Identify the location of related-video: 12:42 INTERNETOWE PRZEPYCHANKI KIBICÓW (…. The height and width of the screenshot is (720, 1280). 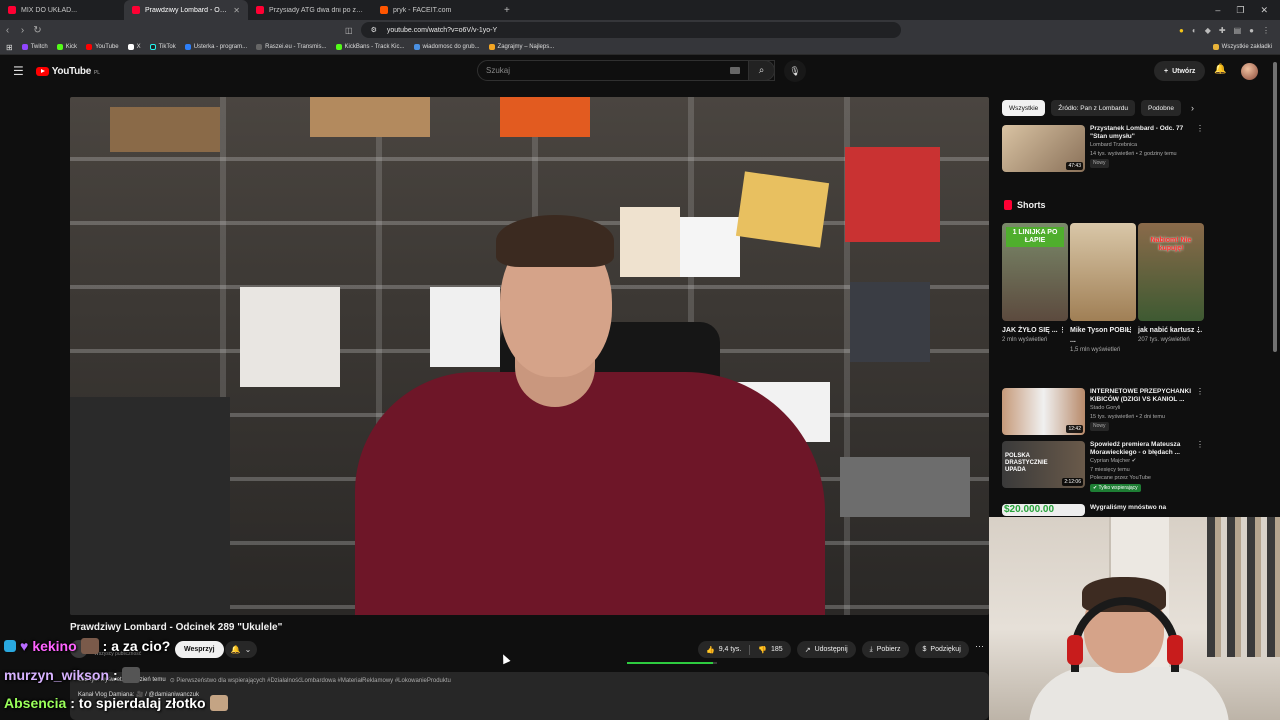
(1103, 411).